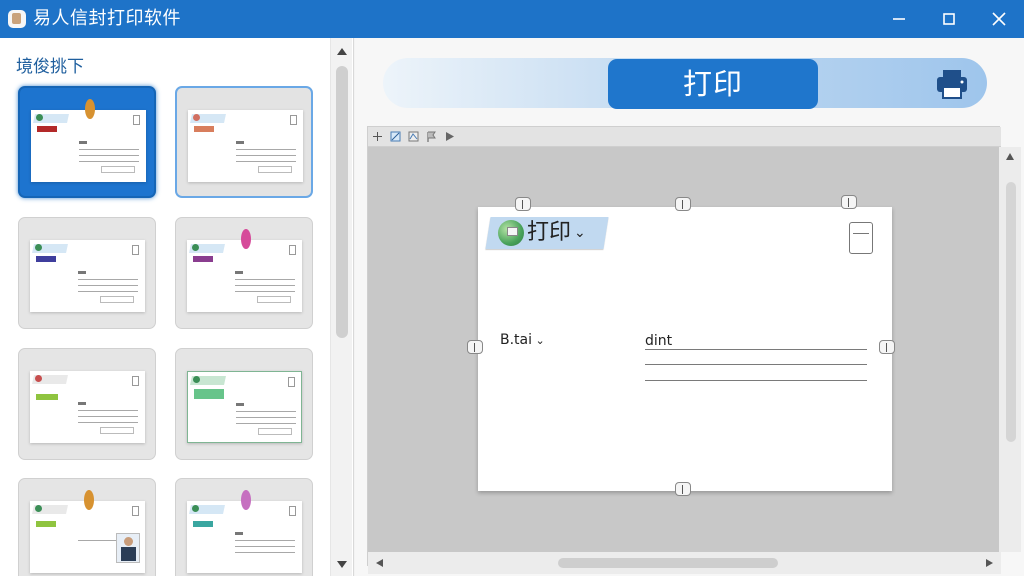 The height and width of the screenshot is (576, 1024). Describe the element at coordinates (377, 136) in the screenshot. I see `add-icon` at that location.